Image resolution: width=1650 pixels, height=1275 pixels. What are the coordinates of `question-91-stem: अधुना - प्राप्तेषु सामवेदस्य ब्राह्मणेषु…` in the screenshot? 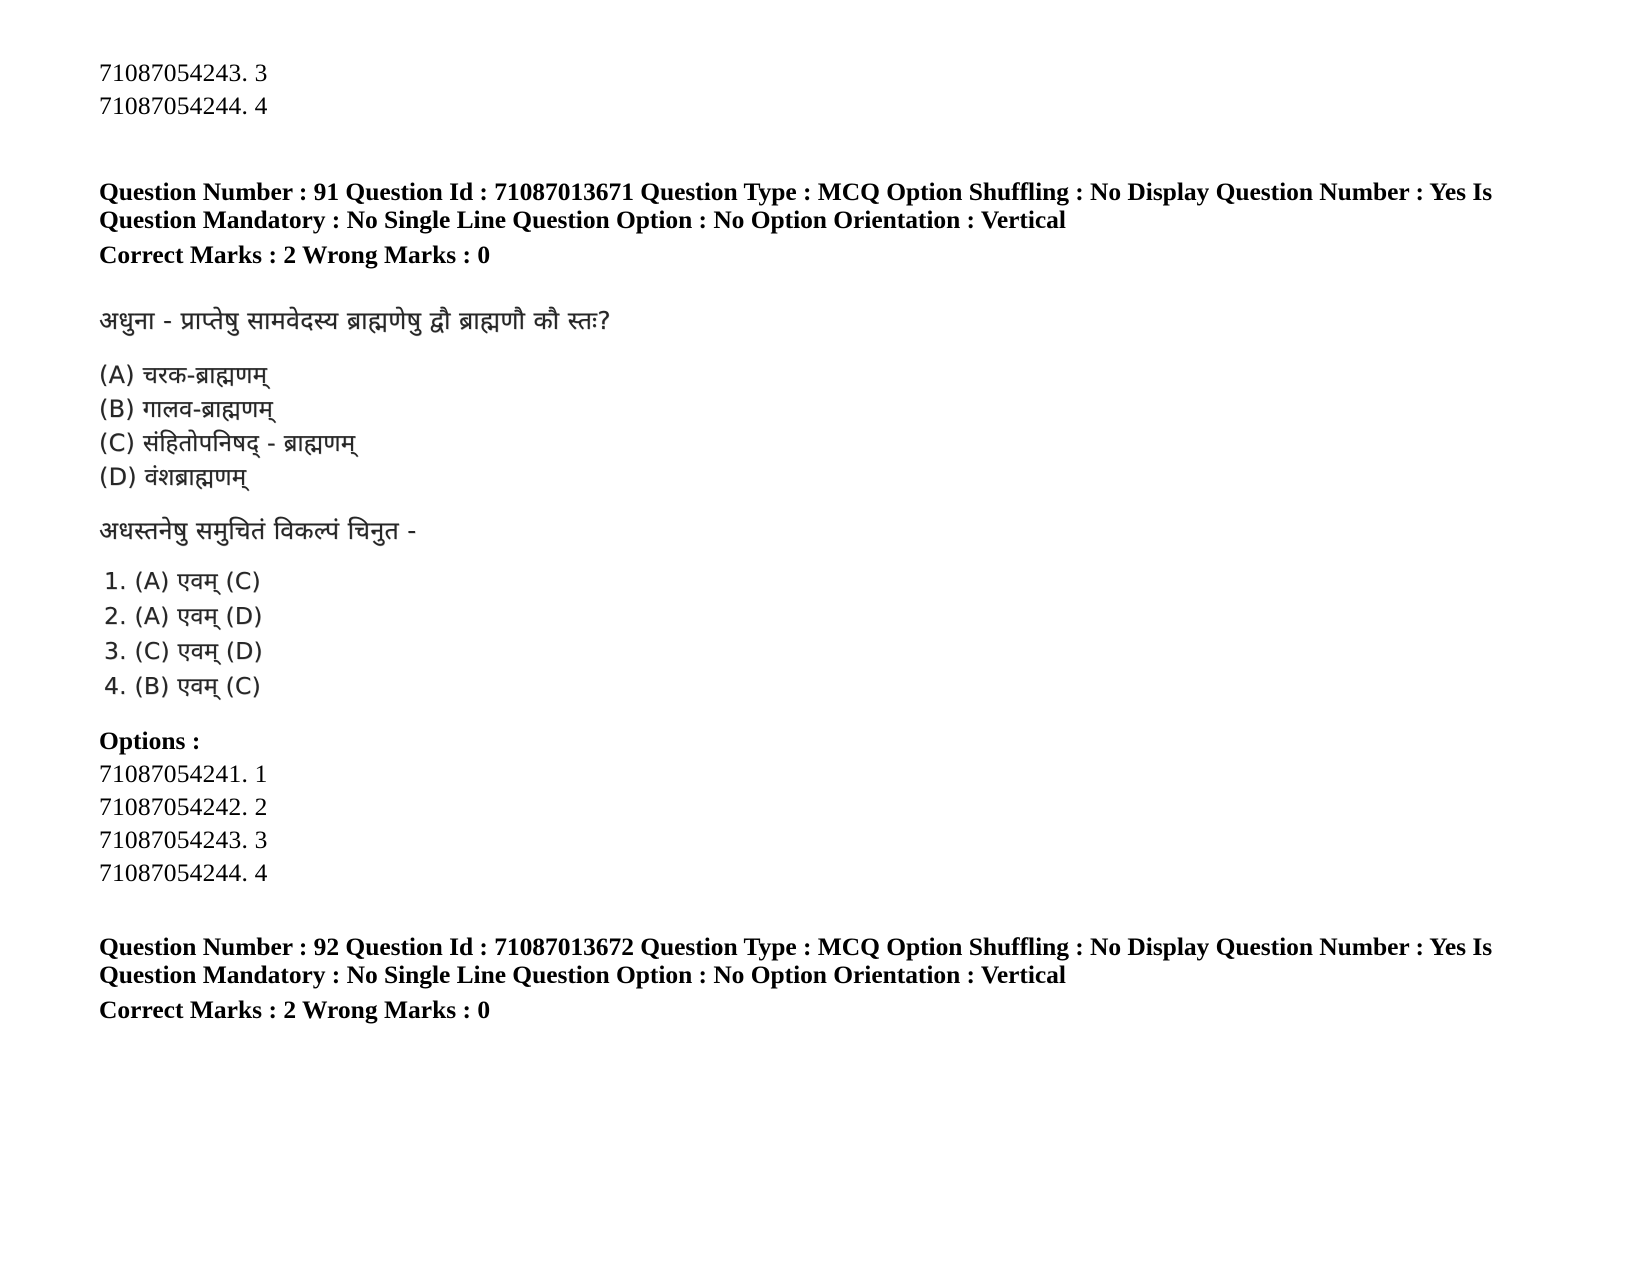 It's located at (355, 320).